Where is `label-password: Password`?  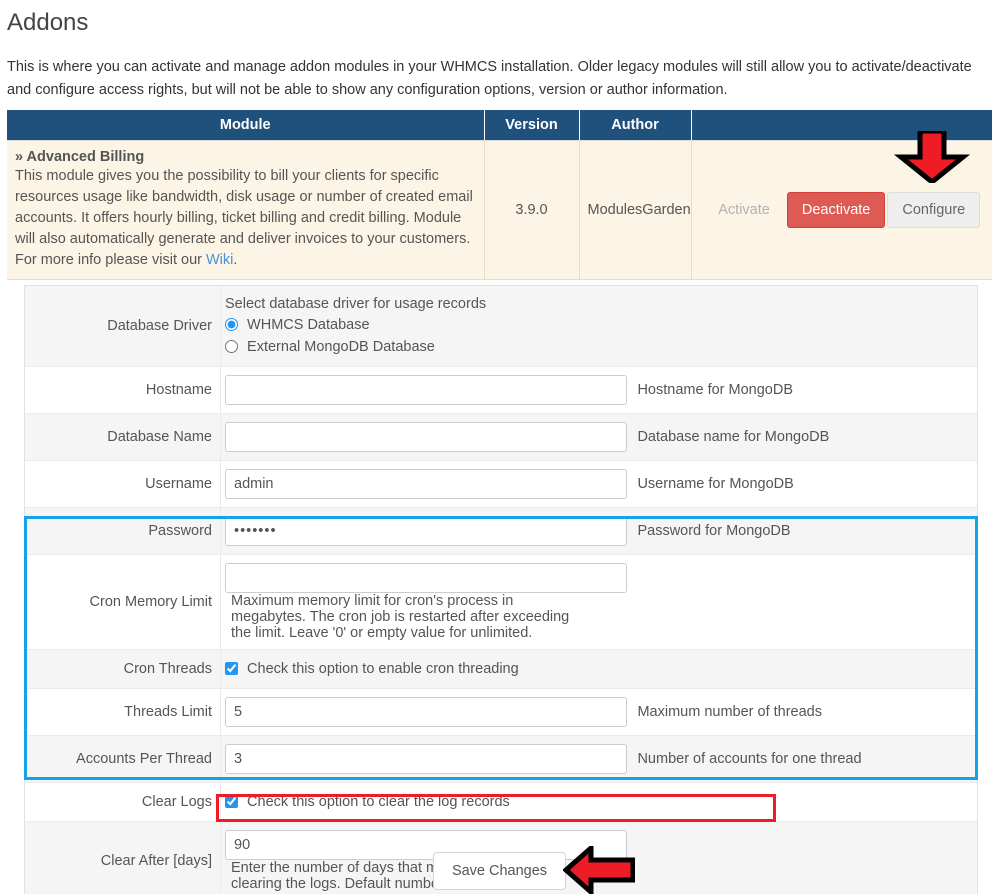
label-password: Password is located at coordinates (123, 531).